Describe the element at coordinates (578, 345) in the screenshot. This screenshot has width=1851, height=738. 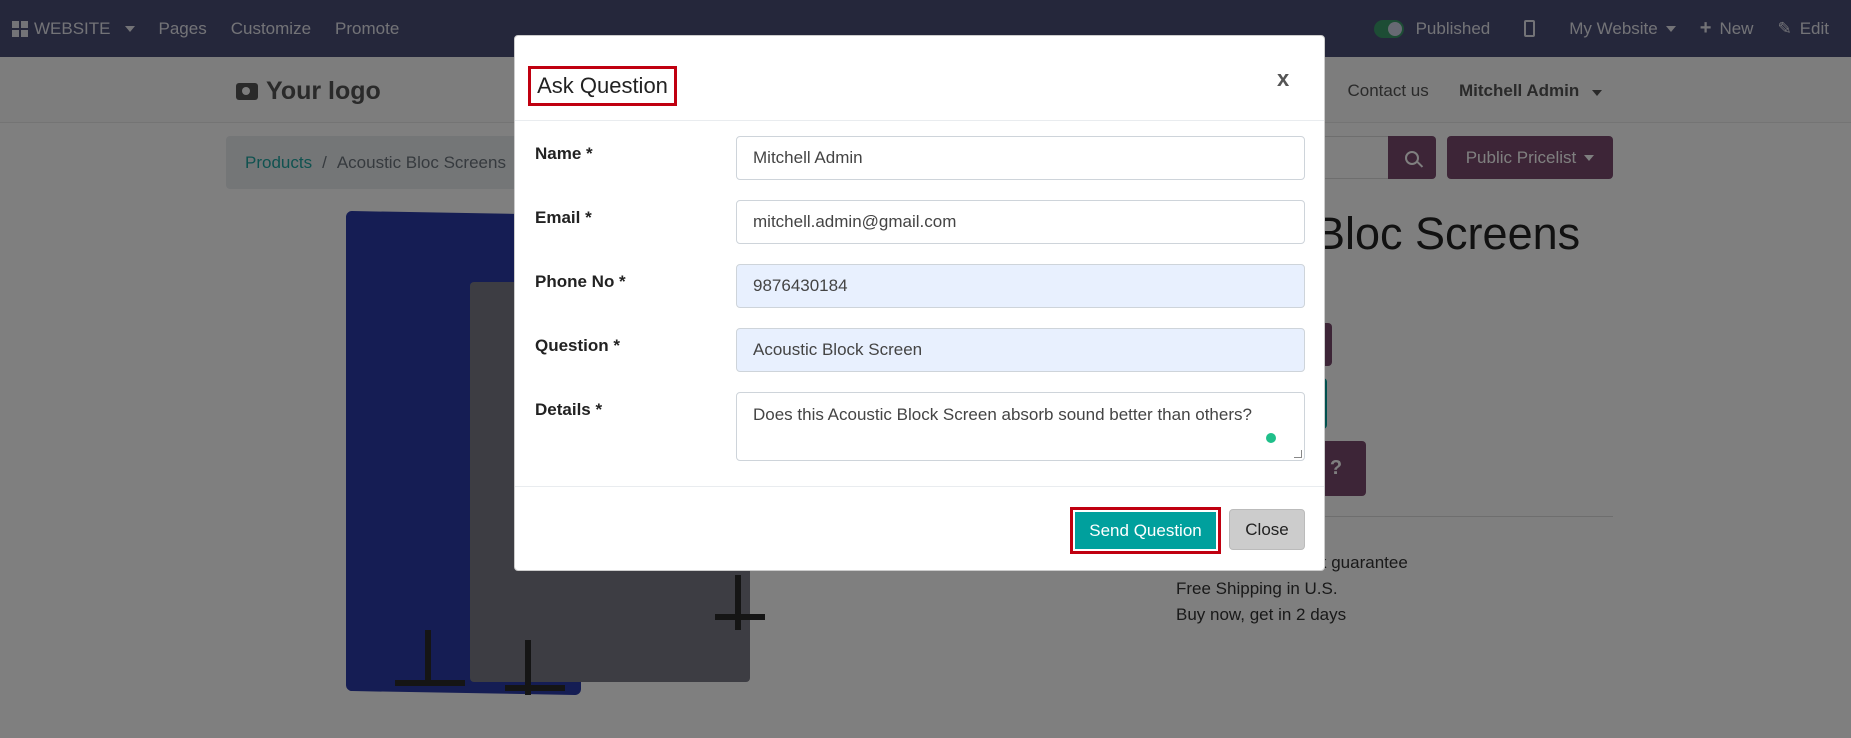
I see `question-label: Question *` at that location.